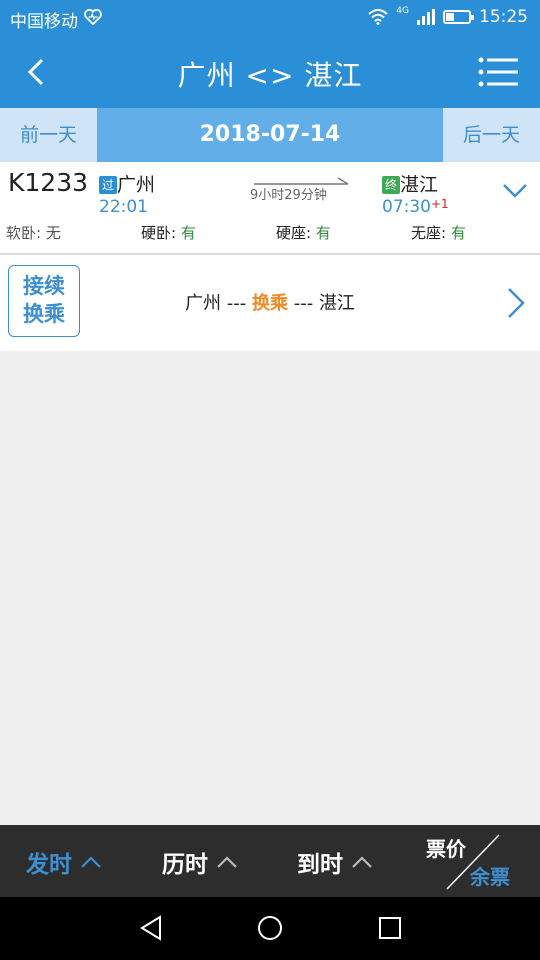 The height and width of the screenshot is (960, 540). I want to click on seat-standing: 无座: 有, so click(438, 232).